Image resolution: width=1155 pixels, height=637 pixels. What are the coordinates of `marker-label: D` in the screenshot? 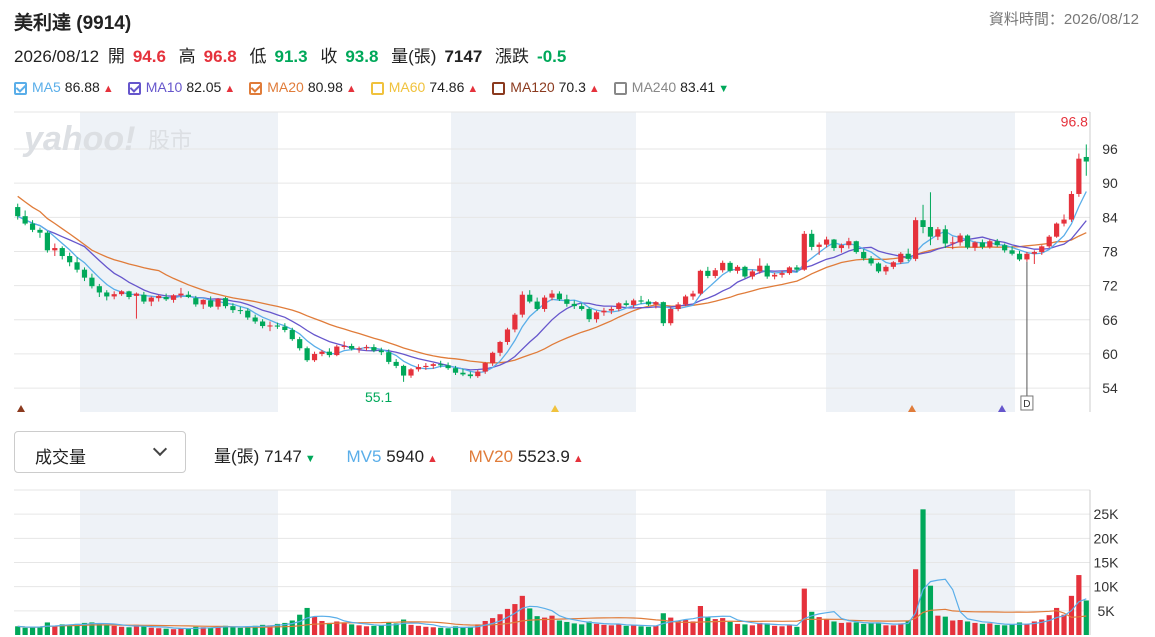 It's located at (1026, 404).